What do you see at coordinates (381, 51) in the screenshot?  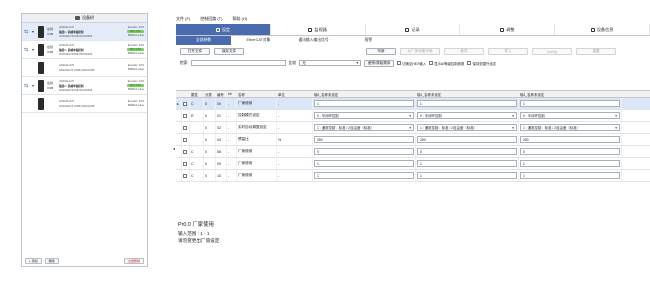 I see `write-button: 写新` at bounding box center [381, 51].